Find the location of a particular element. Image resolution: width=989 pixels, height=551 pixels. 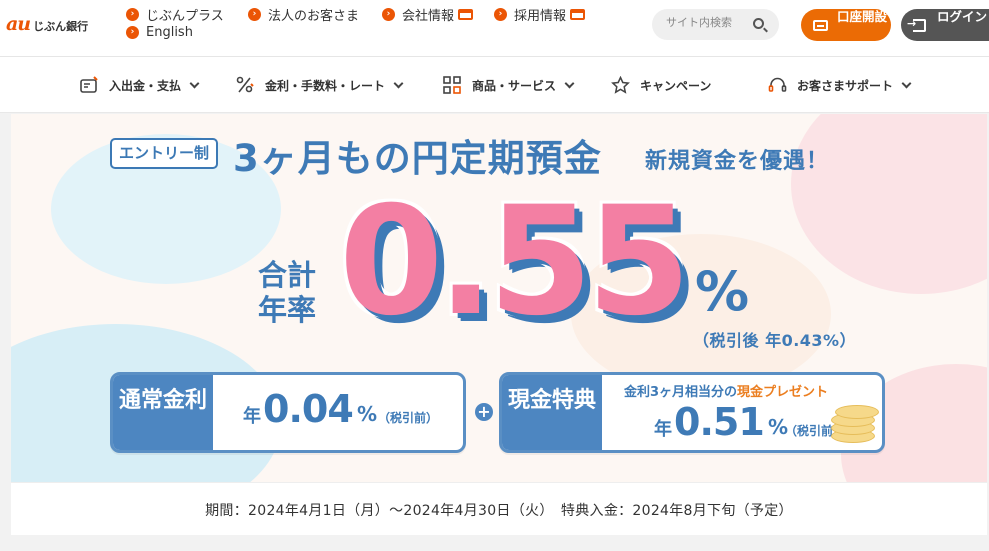

open-account-label: 口座開設 is located at coordinates (862, 16).